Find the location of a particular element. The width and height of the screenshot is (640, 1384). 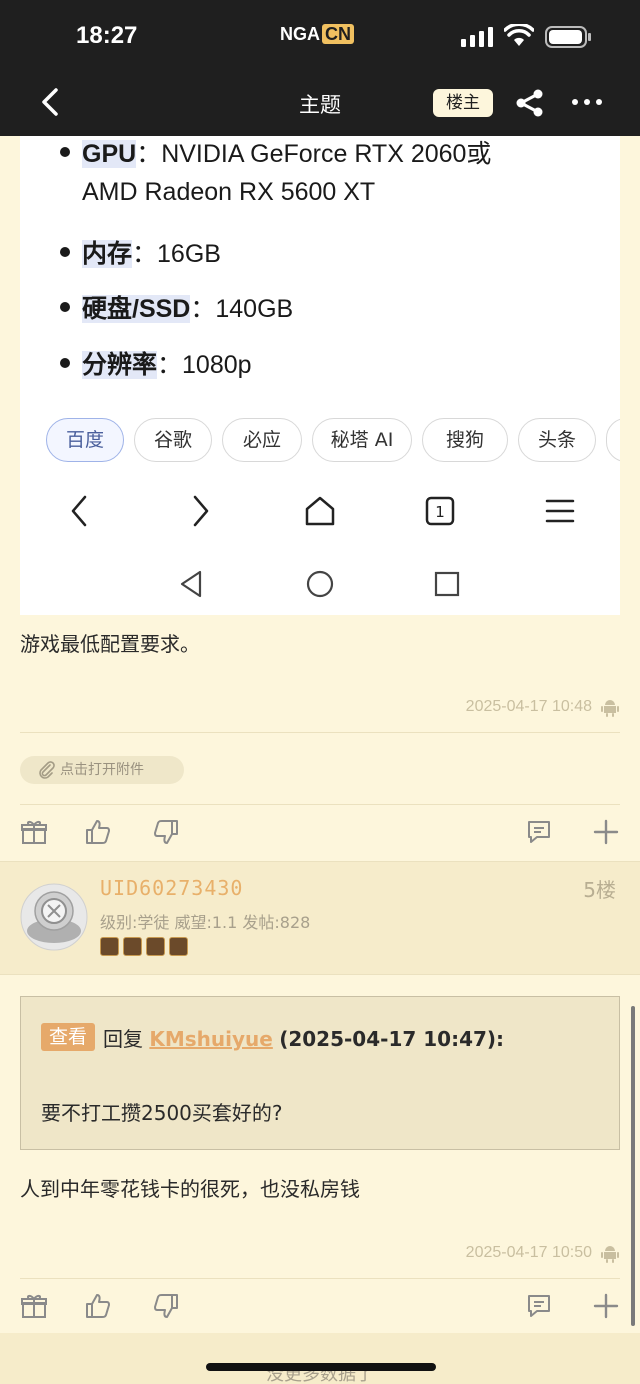

browser-home-icon is located at coordinates (320, 511).